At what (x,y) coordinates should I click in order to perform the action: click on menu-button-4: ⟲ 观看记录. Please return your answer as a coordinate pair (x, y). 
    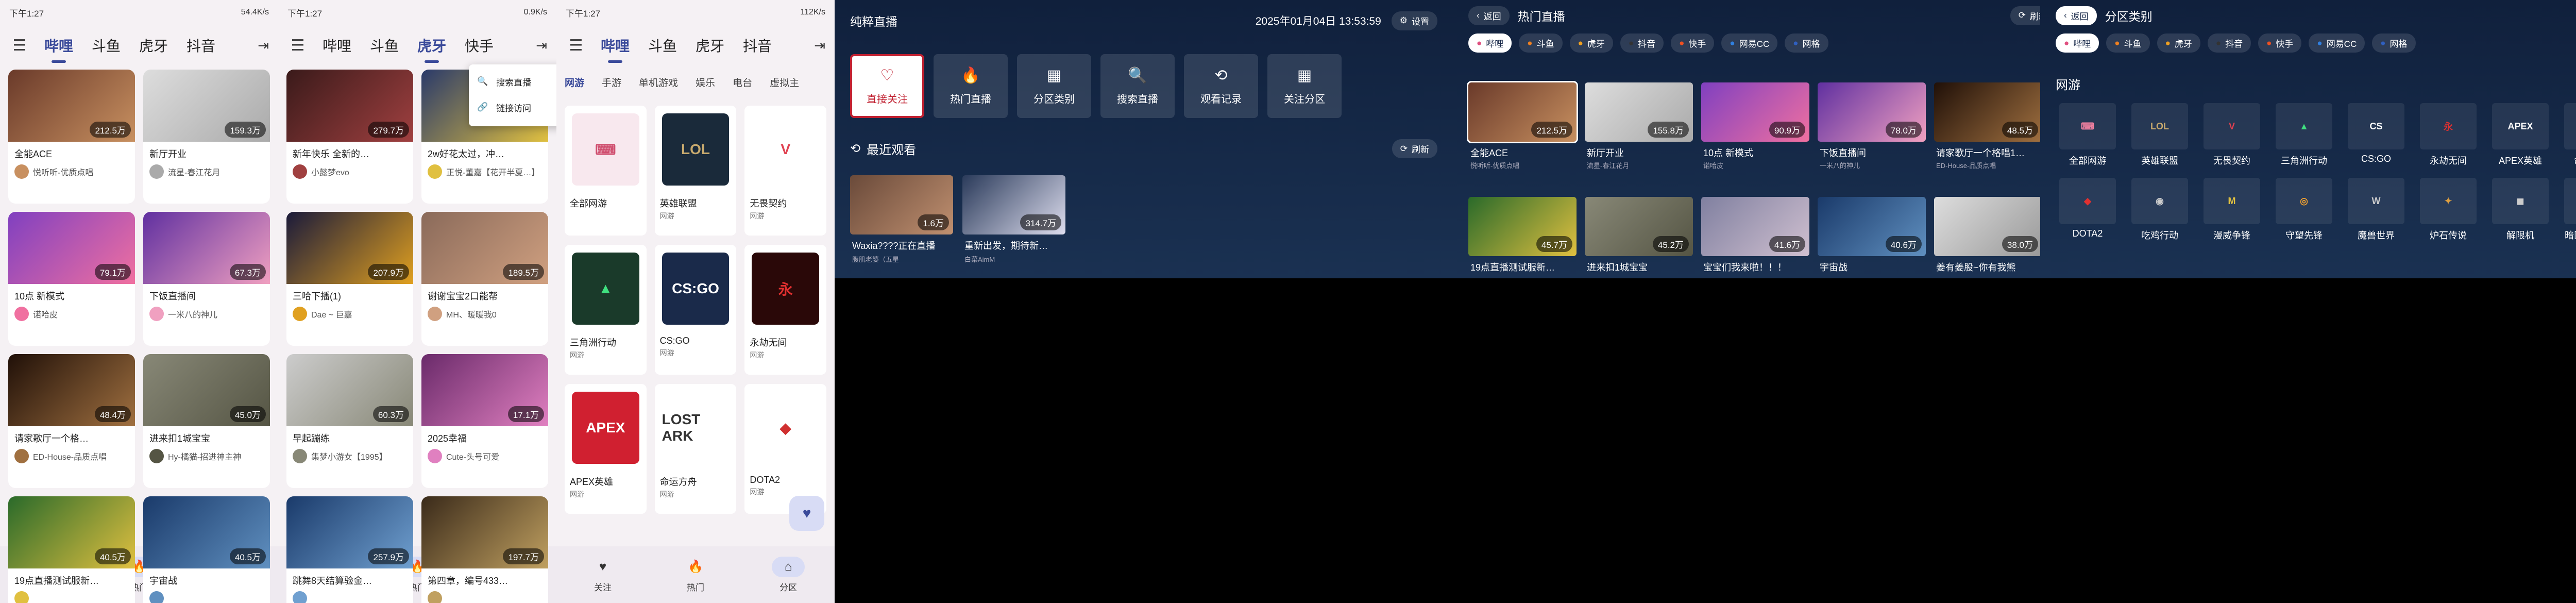
    Looking at the image, I should click on (1221, 86).